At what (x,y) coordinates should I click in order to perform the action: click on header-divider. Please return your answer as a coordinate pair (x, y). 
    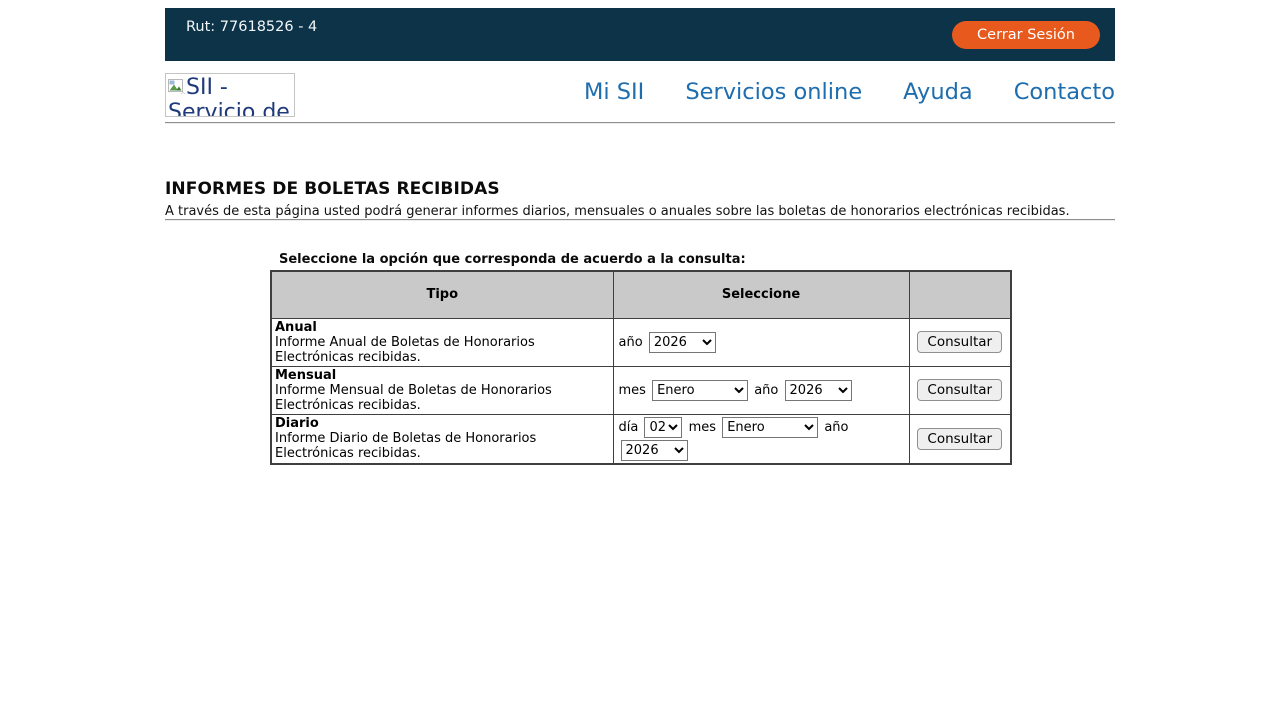
    Looking at the image, I should click on (640, 123).